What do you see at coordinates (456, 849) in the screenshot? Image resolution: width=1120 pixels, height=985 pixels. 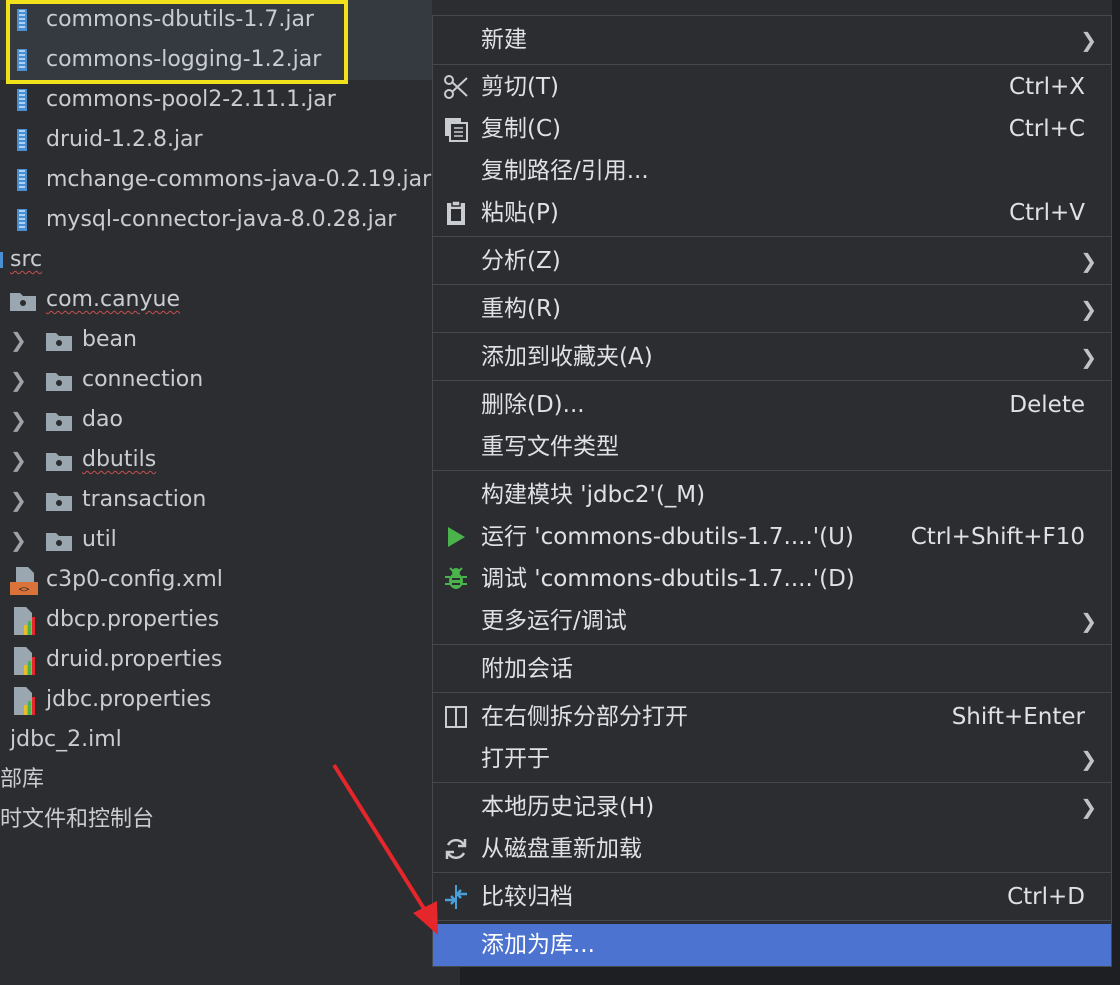 I see `reload-icon` at bounding box center [456, 849].